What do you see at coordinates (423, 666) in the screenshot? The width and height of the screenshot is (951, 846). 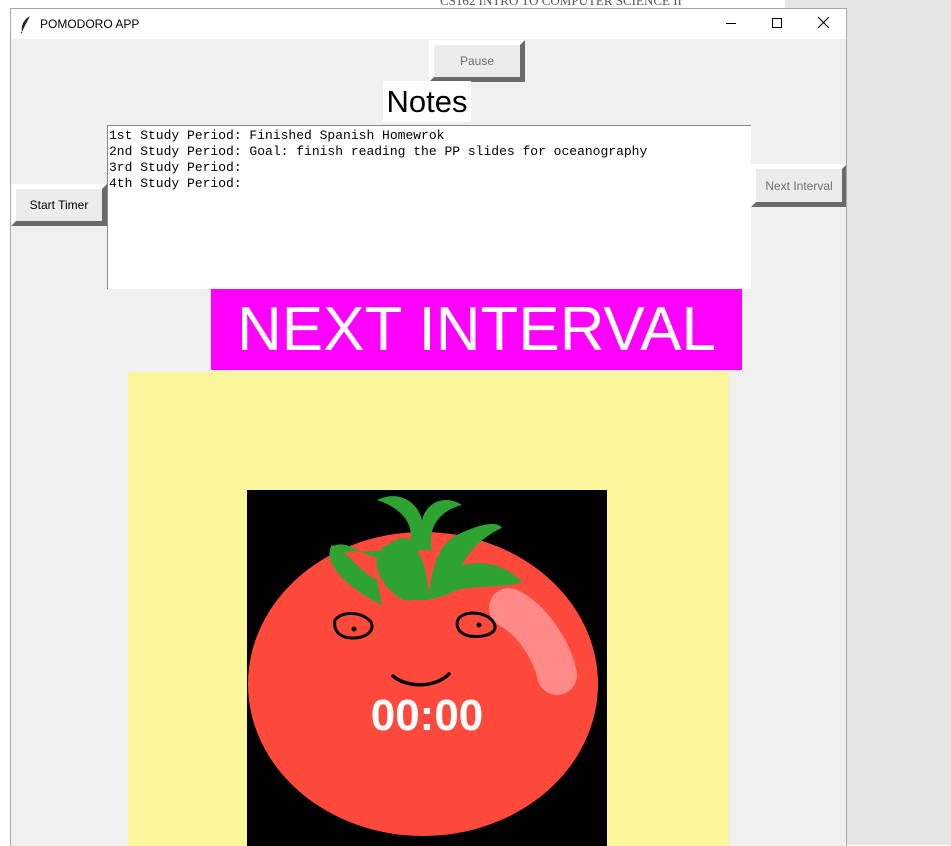 I see `tomato-illustration` at bounding box center [423, 666].